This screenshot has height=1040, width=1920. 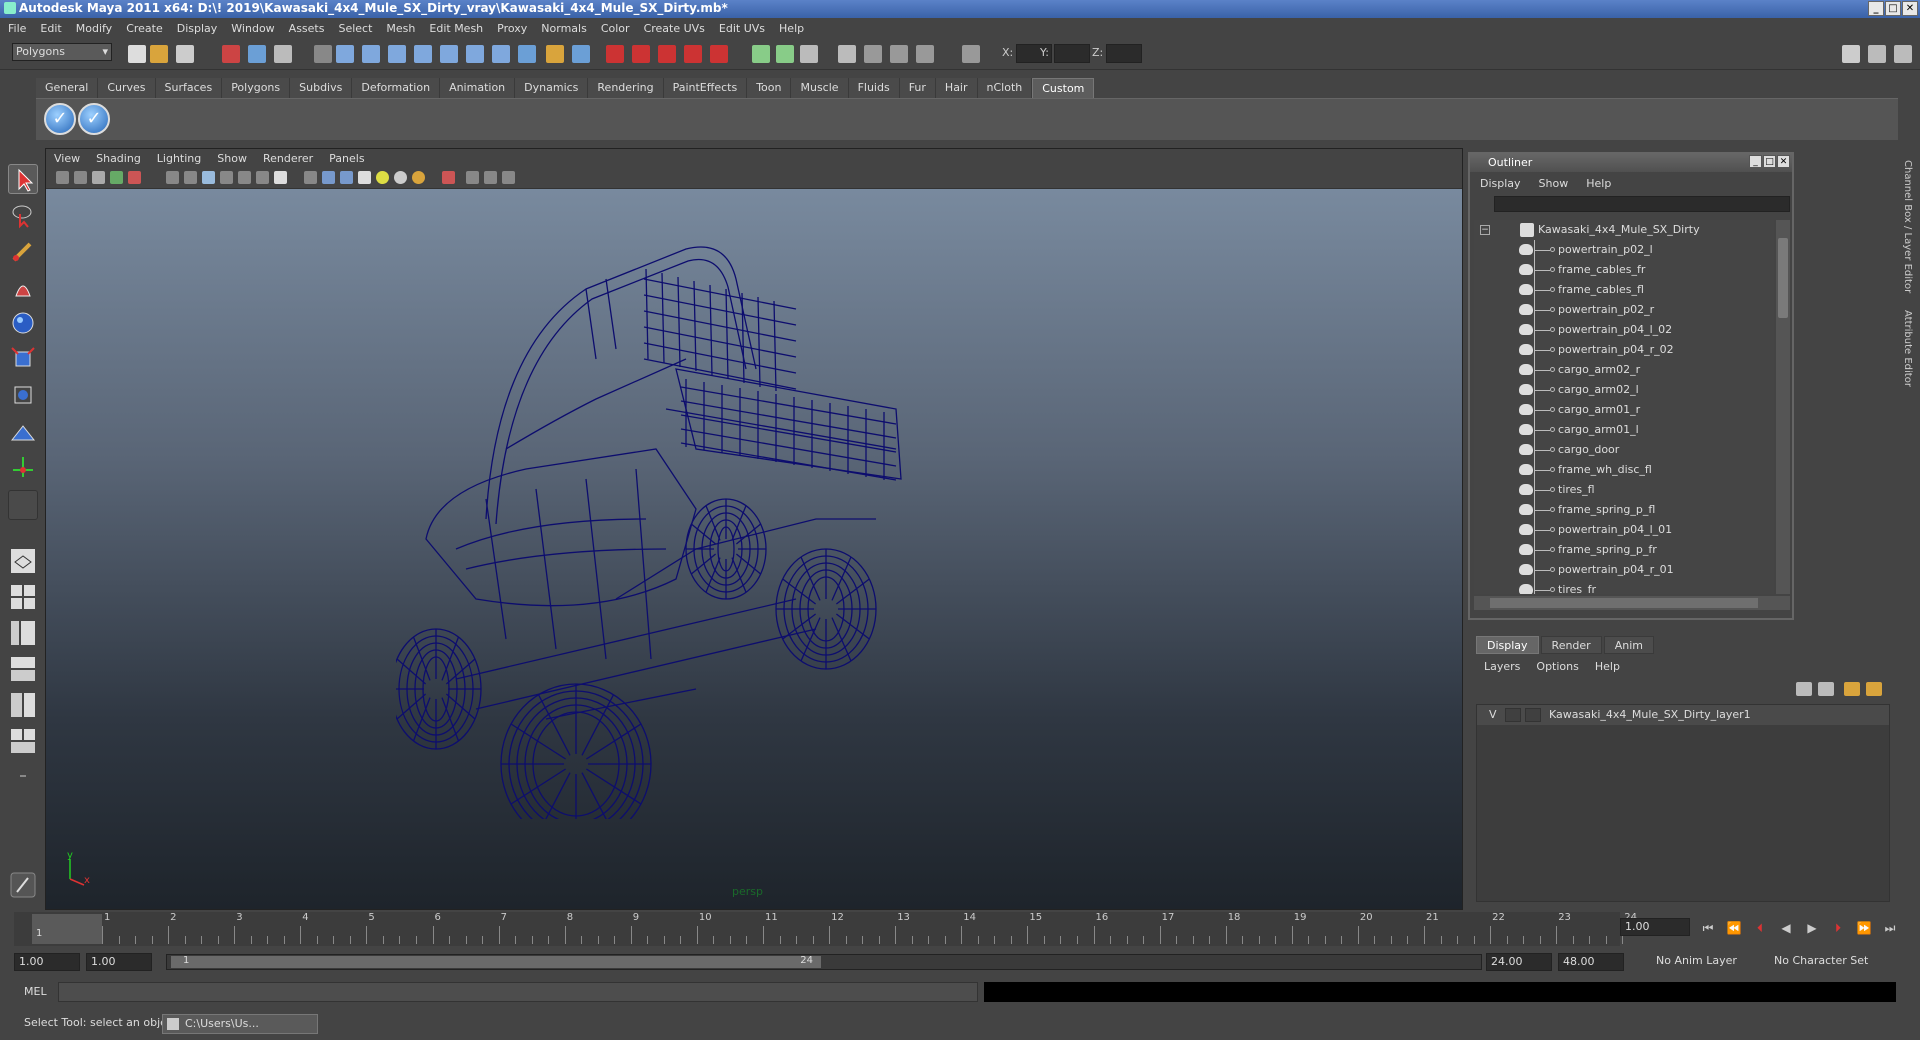 I want to click on xray-icon, so click(x=472, y=177).